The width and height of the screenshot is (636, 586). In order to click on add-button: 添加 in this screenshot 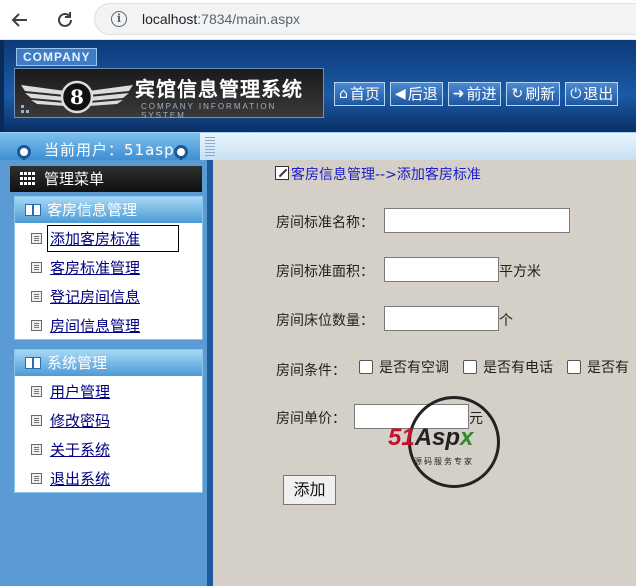, I will do `click(309, 490)`.